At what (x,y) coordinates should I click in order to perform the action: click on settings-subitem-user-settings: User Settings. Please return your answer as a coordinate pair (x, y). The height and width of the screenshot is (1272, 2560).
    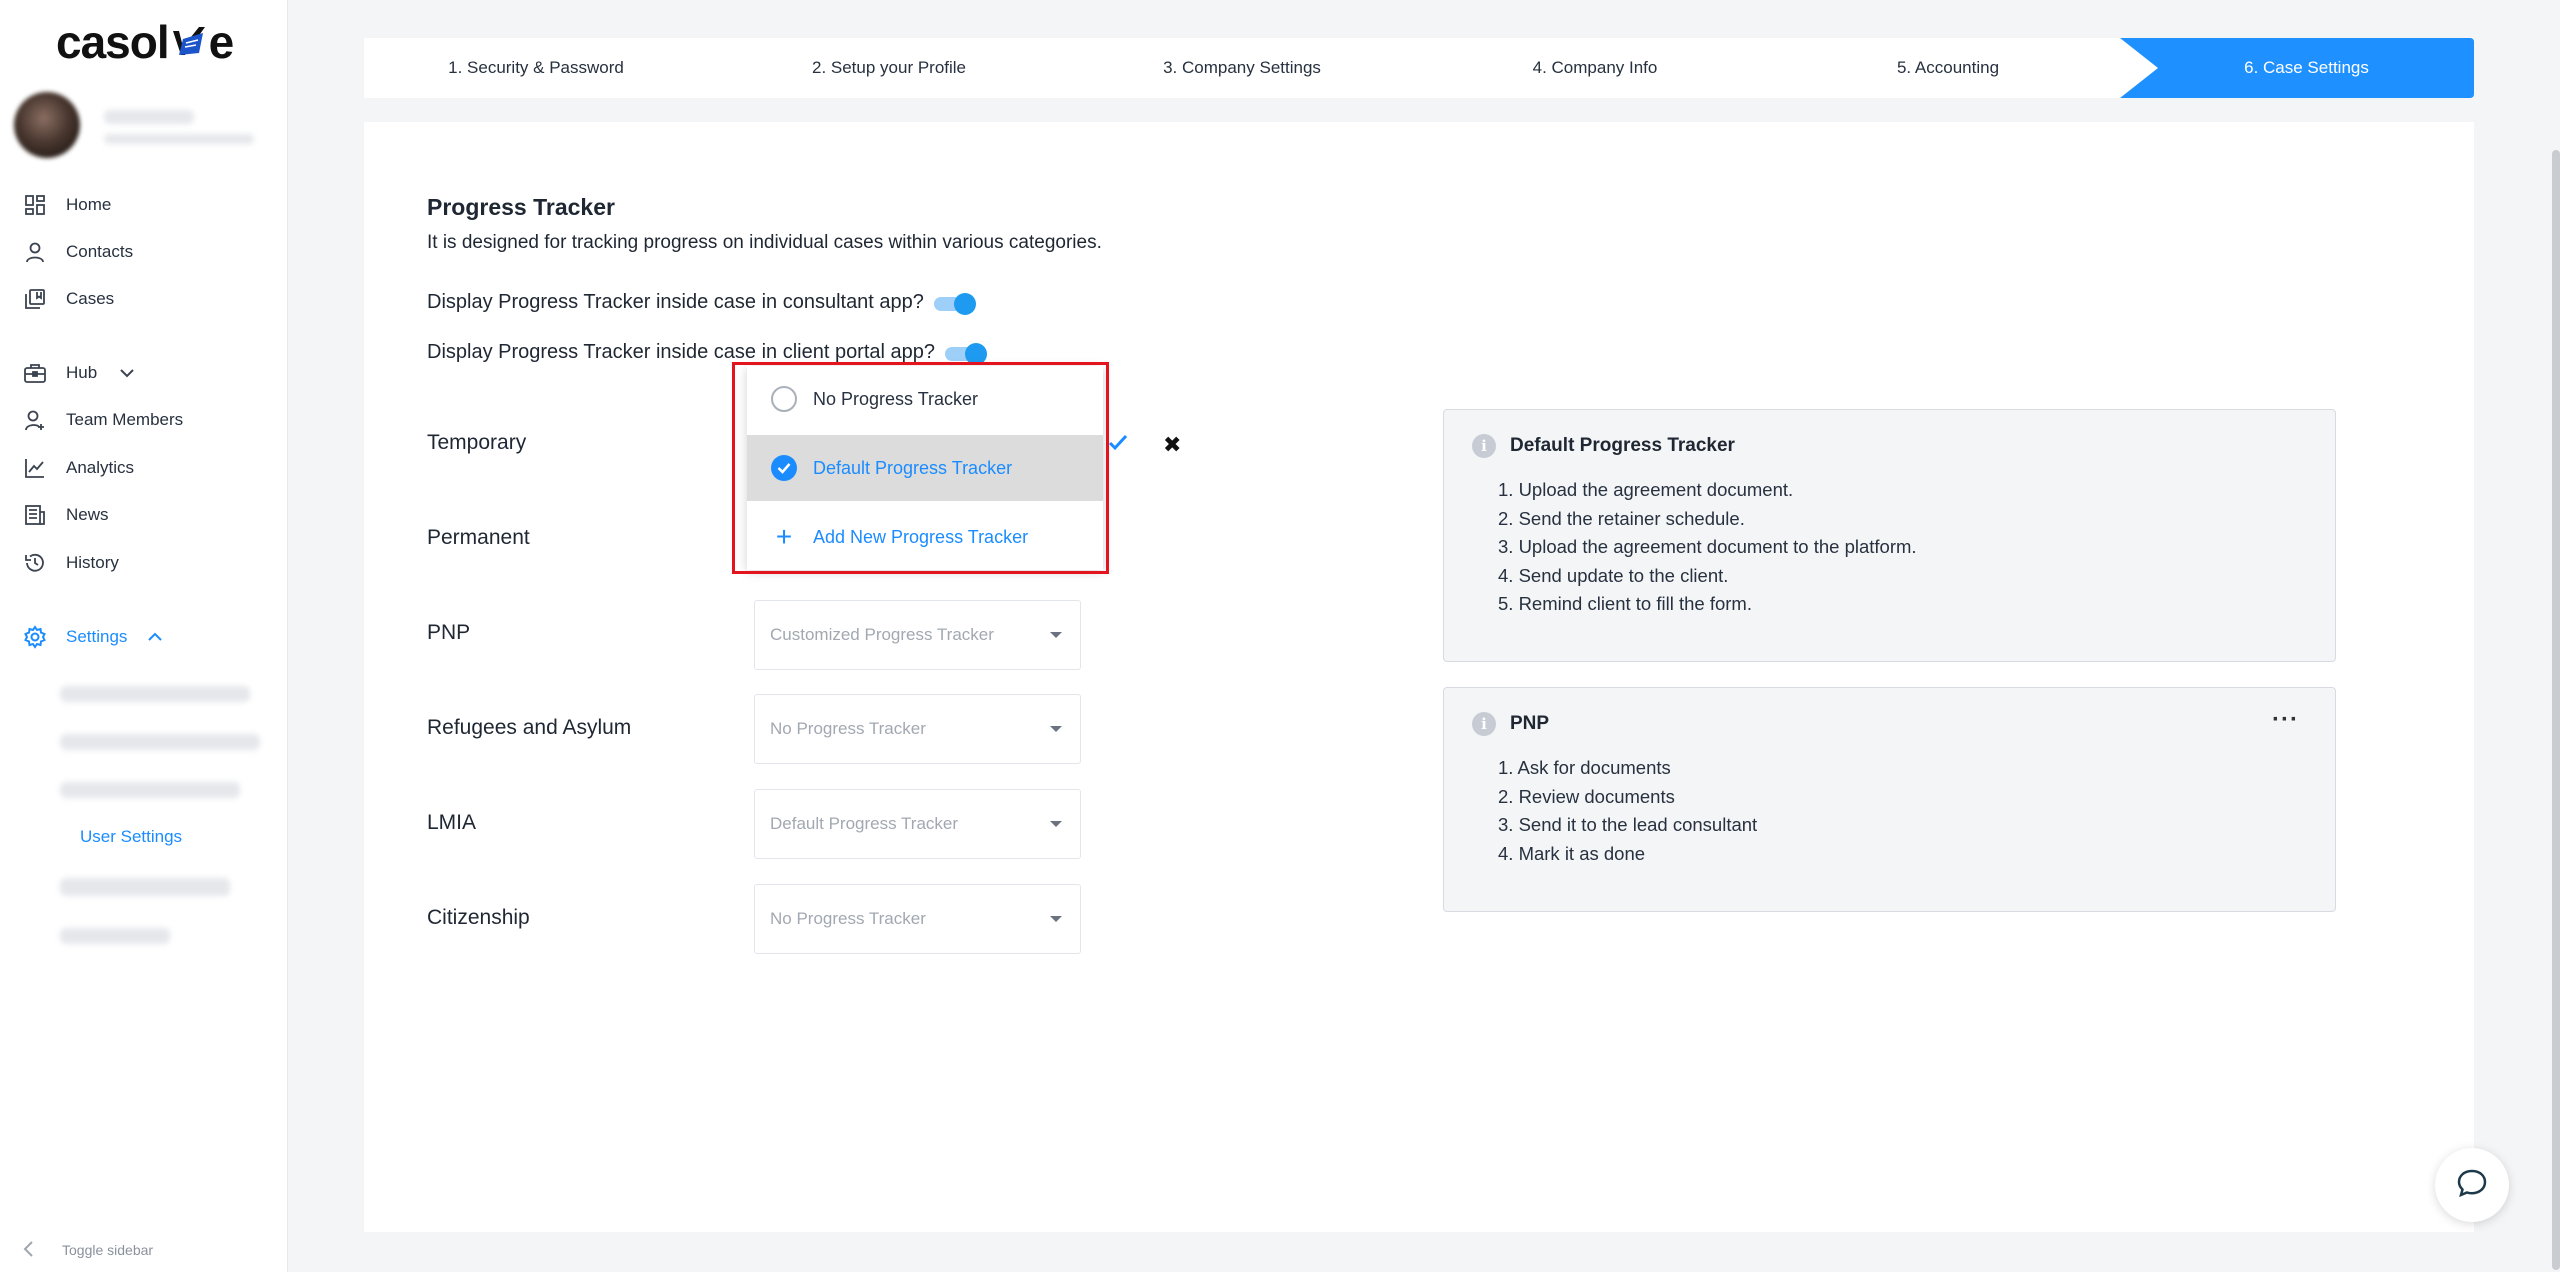
    Looking at the image, I should click on (131, 837).